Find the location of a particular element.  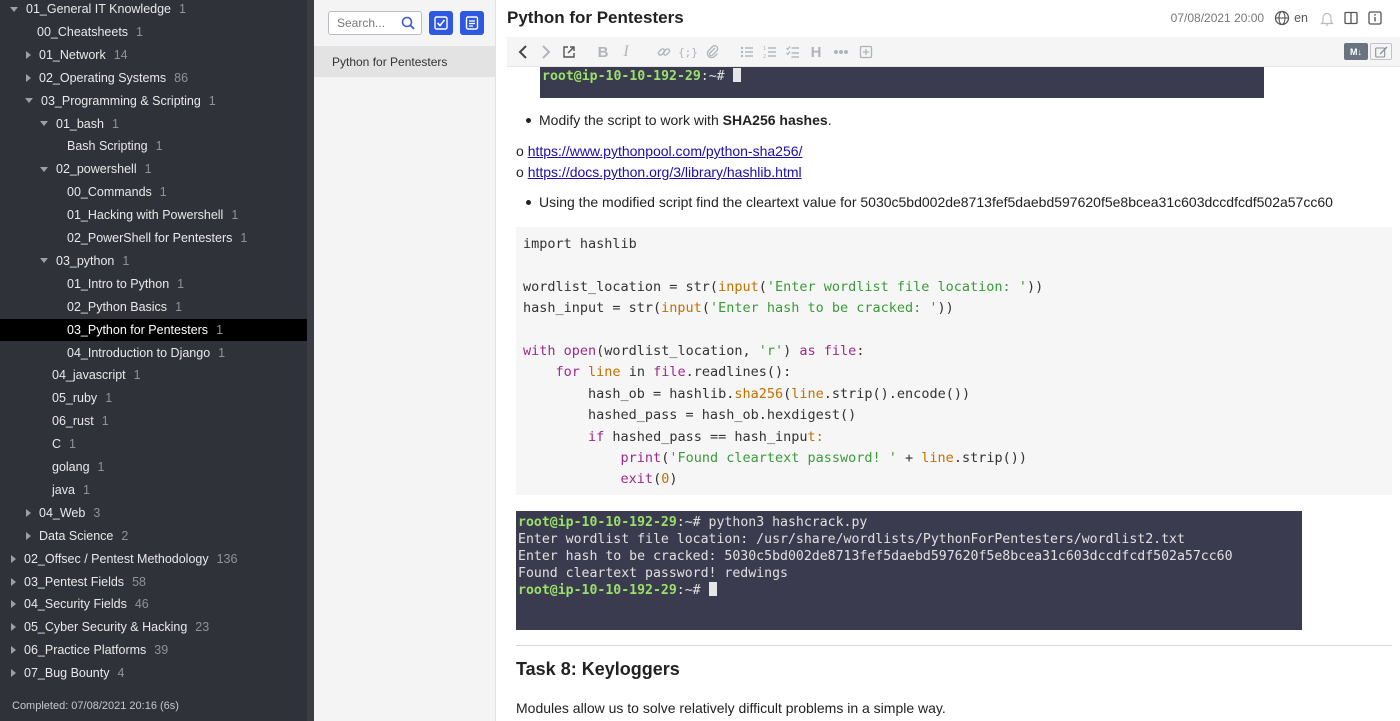

sidebar-tree-item: 01_Intro to Python 1 is located at coordinates (153, 284).